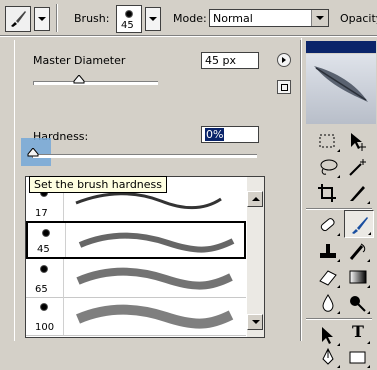  I want to click on feather-logo, so click(341, 89).